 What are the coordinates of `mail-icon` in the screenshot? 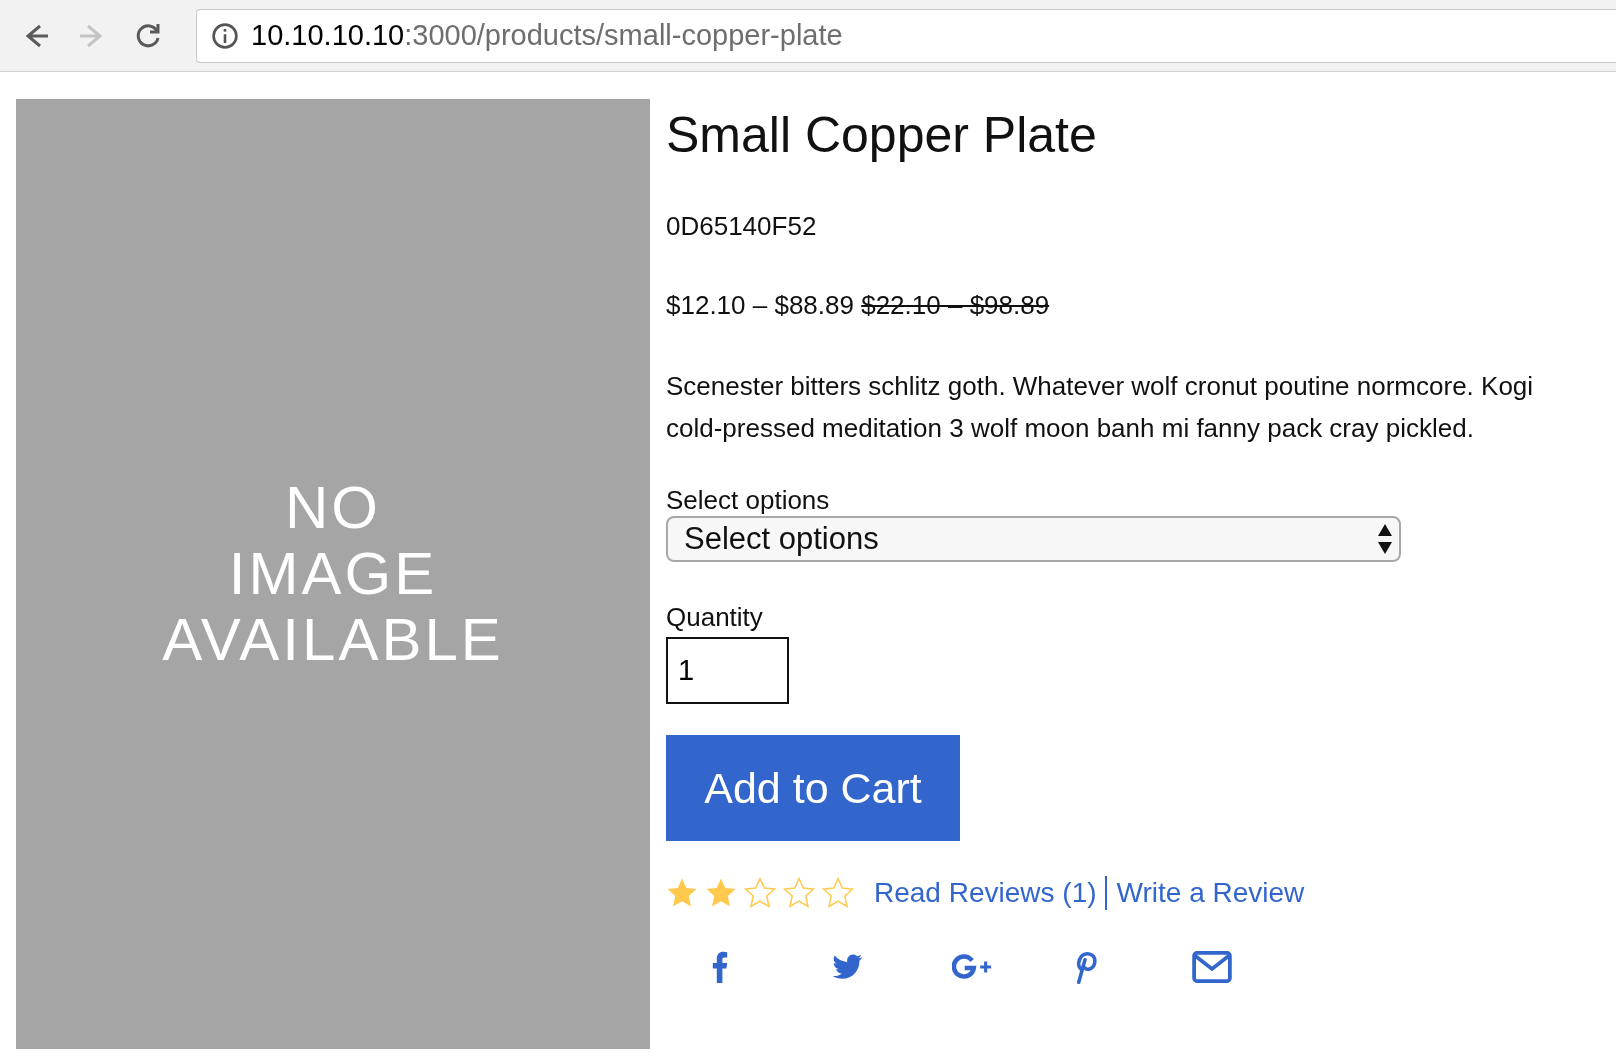 It's located at (1212, 967).